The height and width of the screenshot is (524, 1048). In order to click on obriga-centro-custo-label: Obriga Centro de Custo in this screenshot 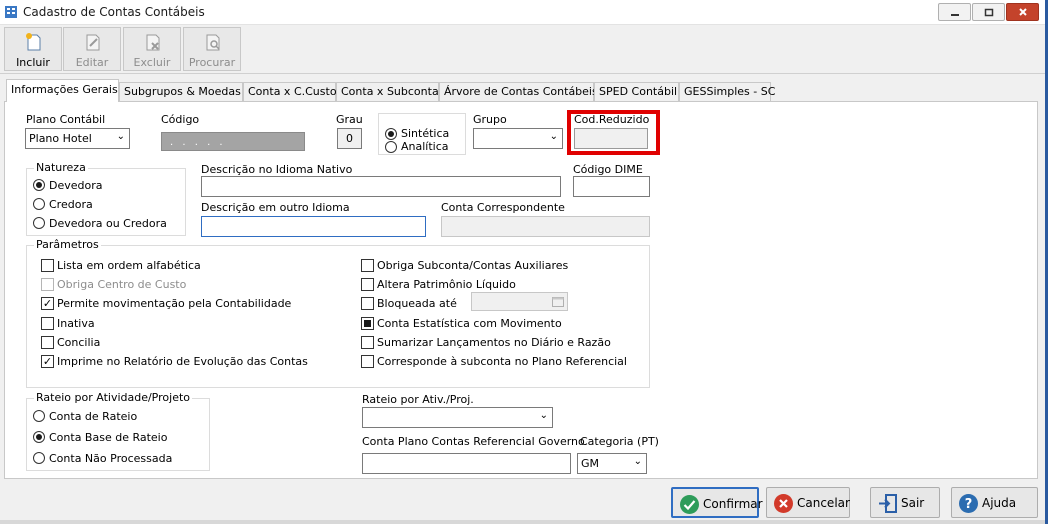, I will do `click(122, 284)`.